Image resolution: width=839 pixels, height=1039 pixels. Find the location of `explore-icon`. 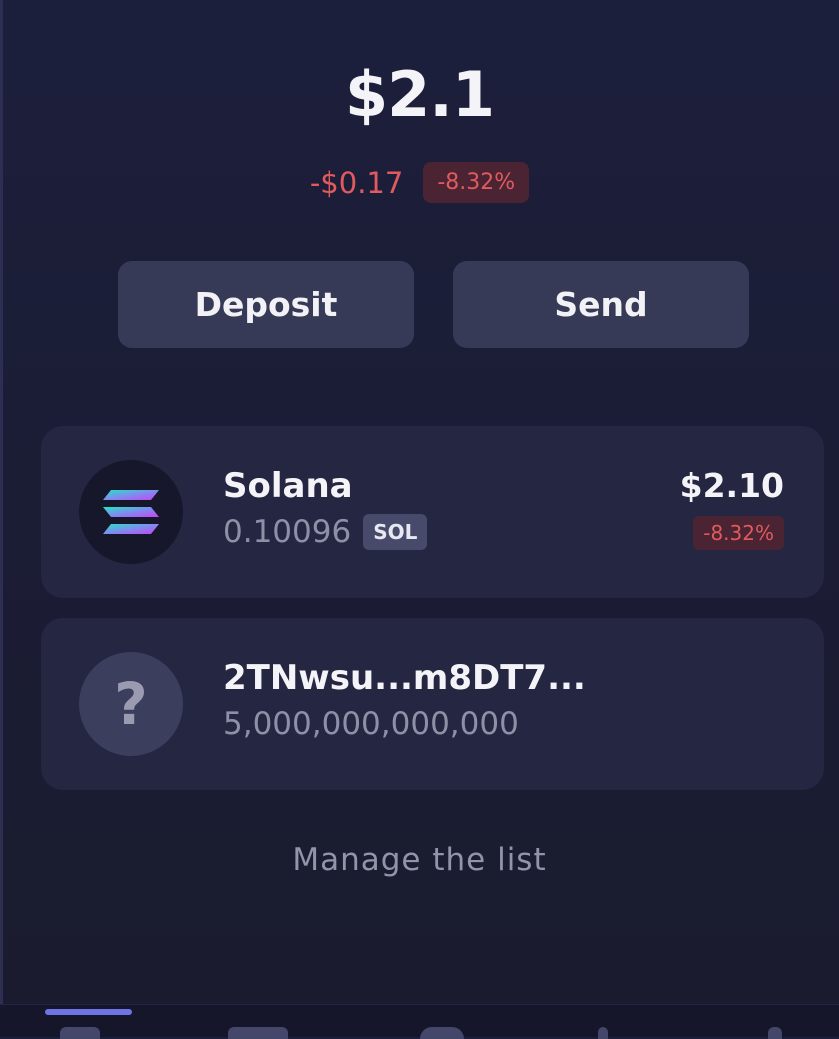

explore-icon is located at coordinates (775, 1033).